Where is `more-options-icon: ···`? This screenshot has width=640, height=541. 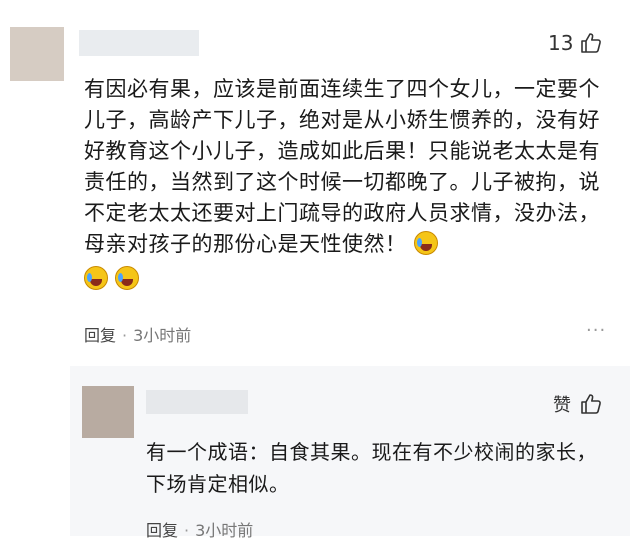
more-options-icon: ··· is located at coordinates (596, 330).